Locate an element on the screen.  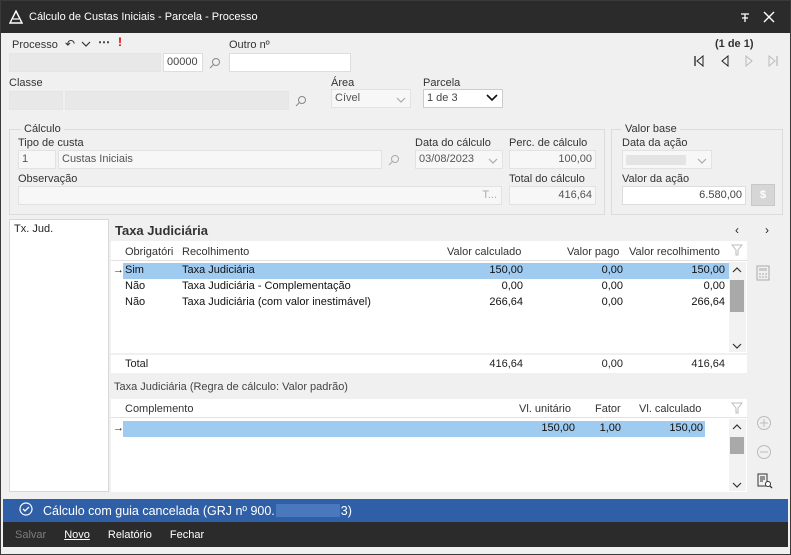
col-obrigatorio: Obrigatóri is located at coordinates (149, 252).